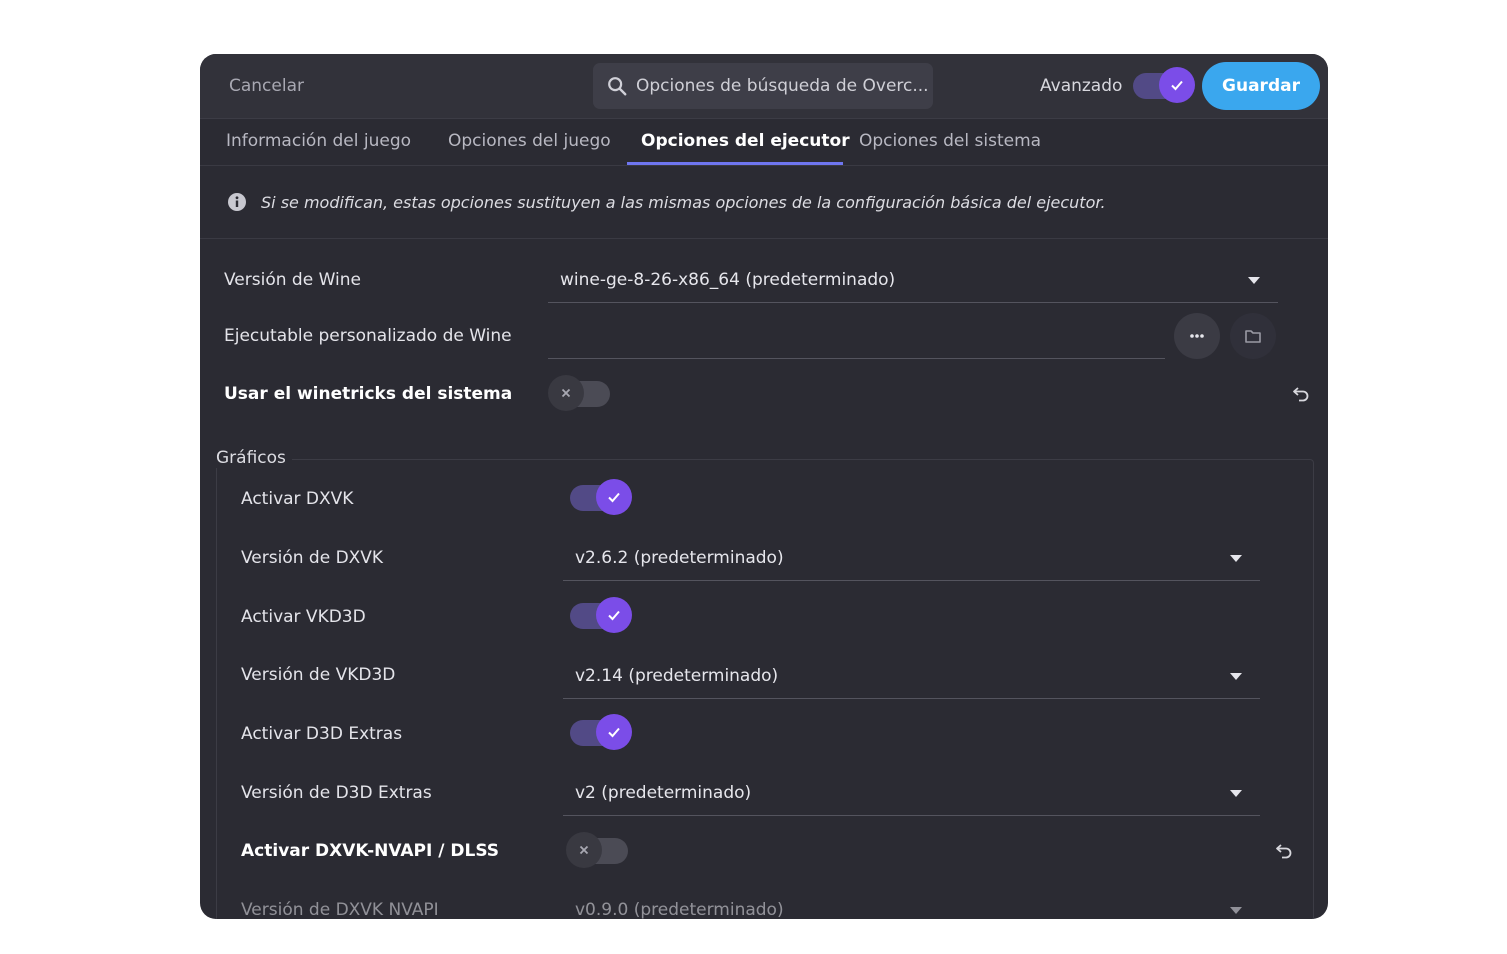 The image size is (1507, 954). Describe the element at coordinates (340, 909) in the screenshot. I see `dxvk-nvapi-version-label: Versión de DXVK NVAPI` at that location.